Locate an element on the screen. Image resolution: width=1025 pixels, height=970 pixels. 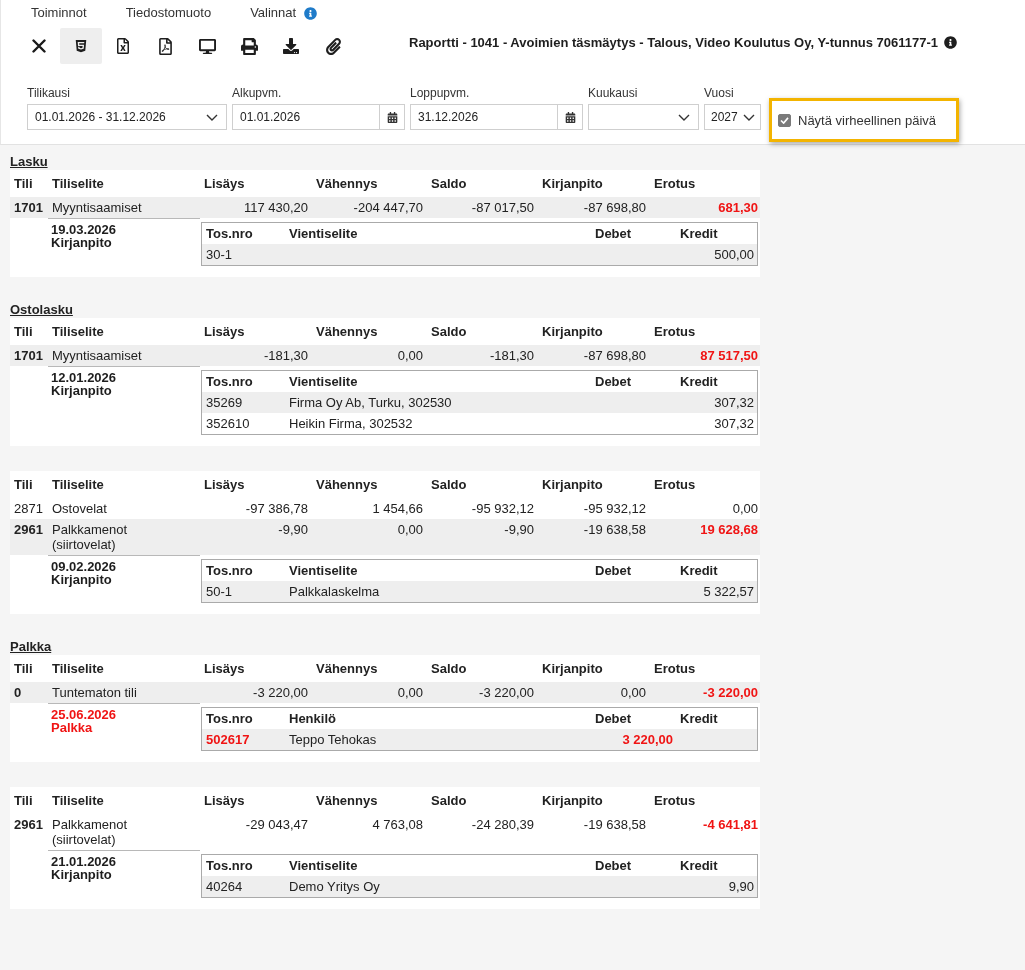
field-label: Tilikausi is located at coordinates (49, 93).